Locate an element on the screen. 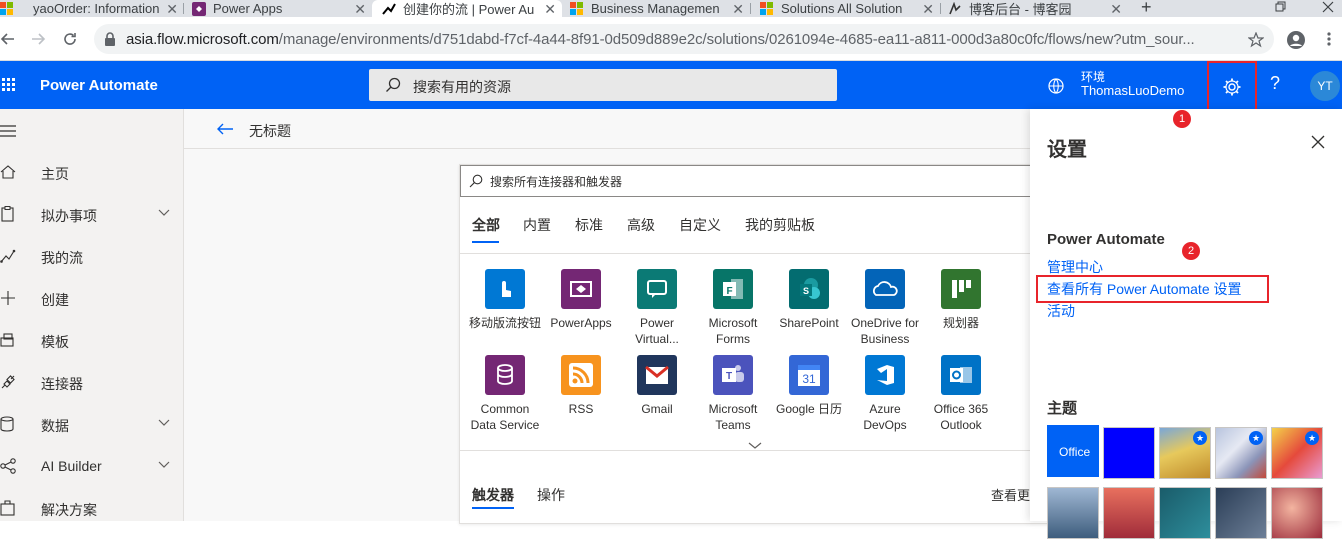  connector-gmail: Gmail is located at coordinates (657, 386).